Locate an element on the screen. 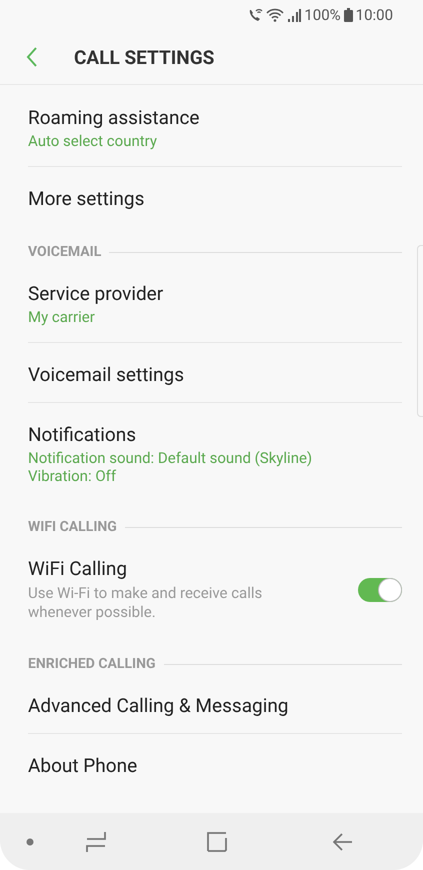 The height and width of the screenshot is (870, 423). item-title: More settings is located at coordinates (87, 198).